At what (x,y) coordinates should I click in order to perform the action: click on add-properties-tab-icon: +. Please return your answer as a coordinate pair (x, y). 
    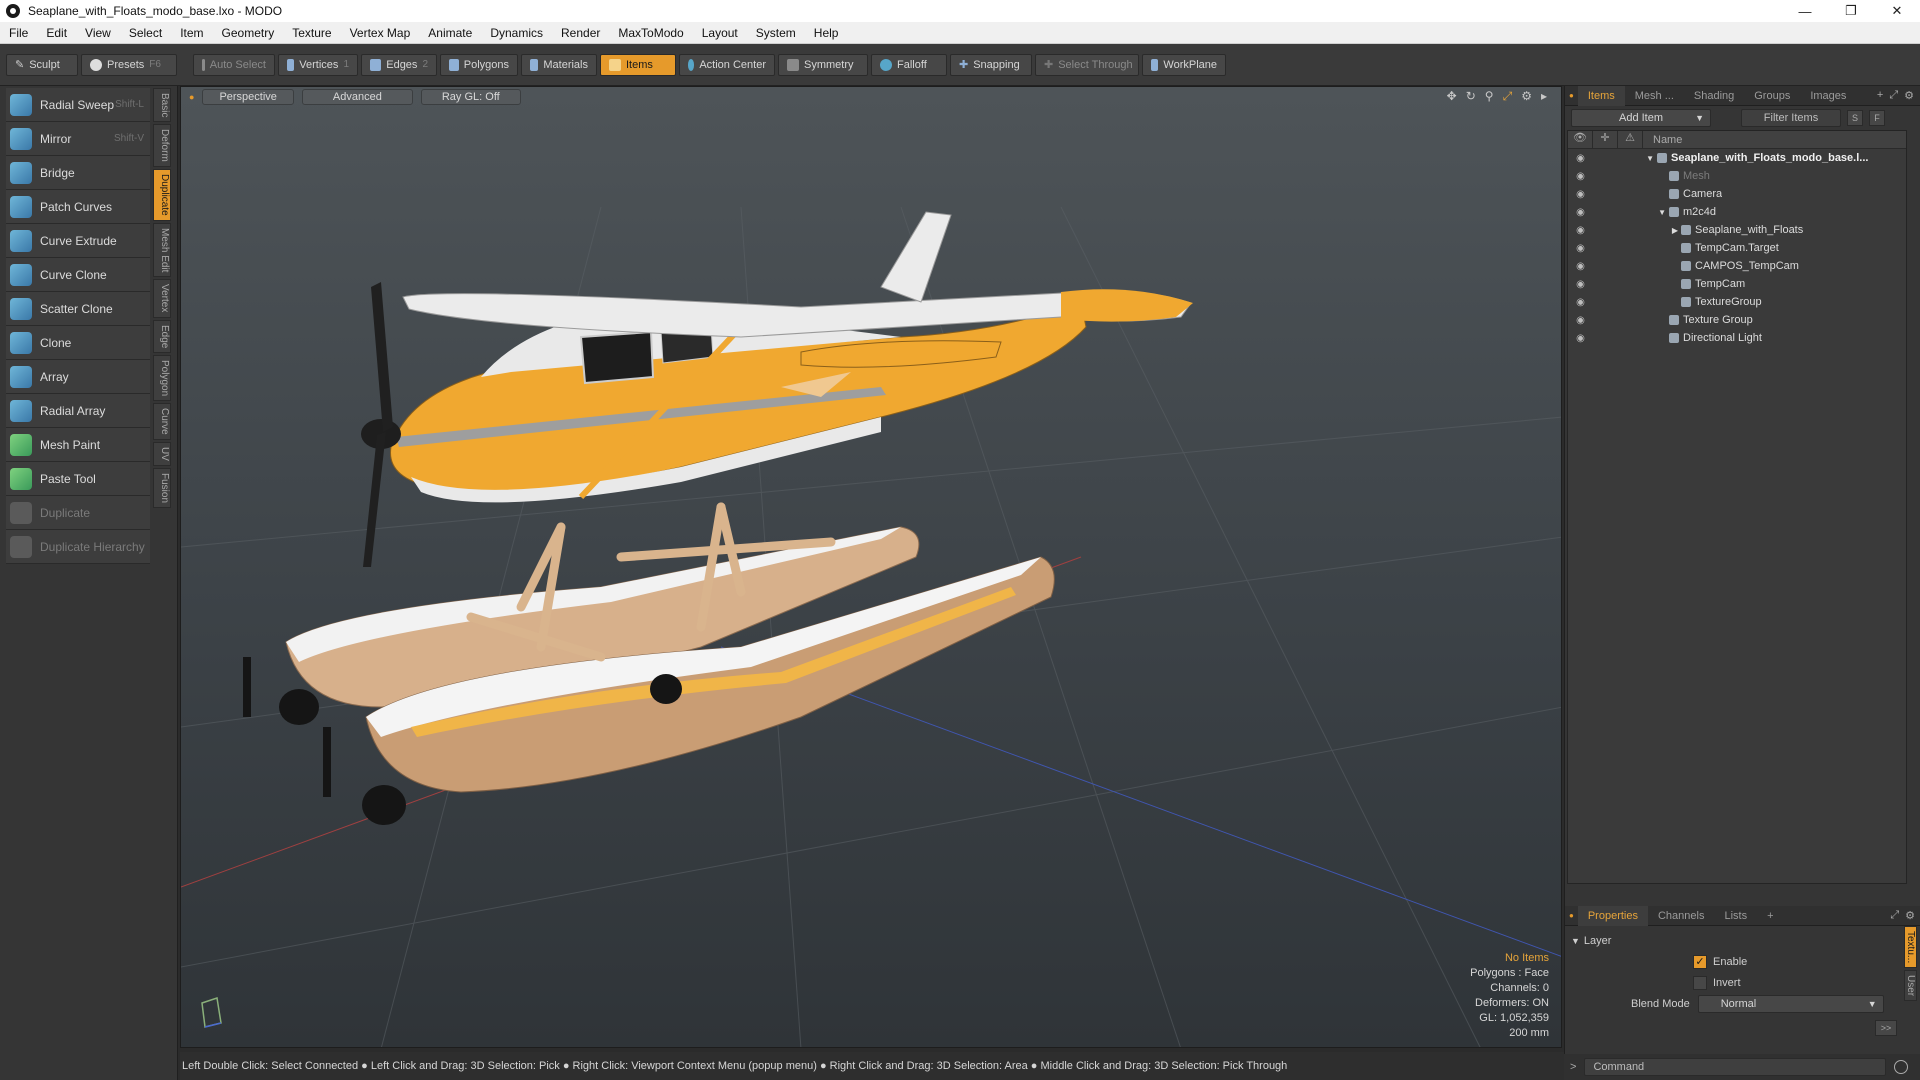
    Looking at the image, I should click on (1770, 916).